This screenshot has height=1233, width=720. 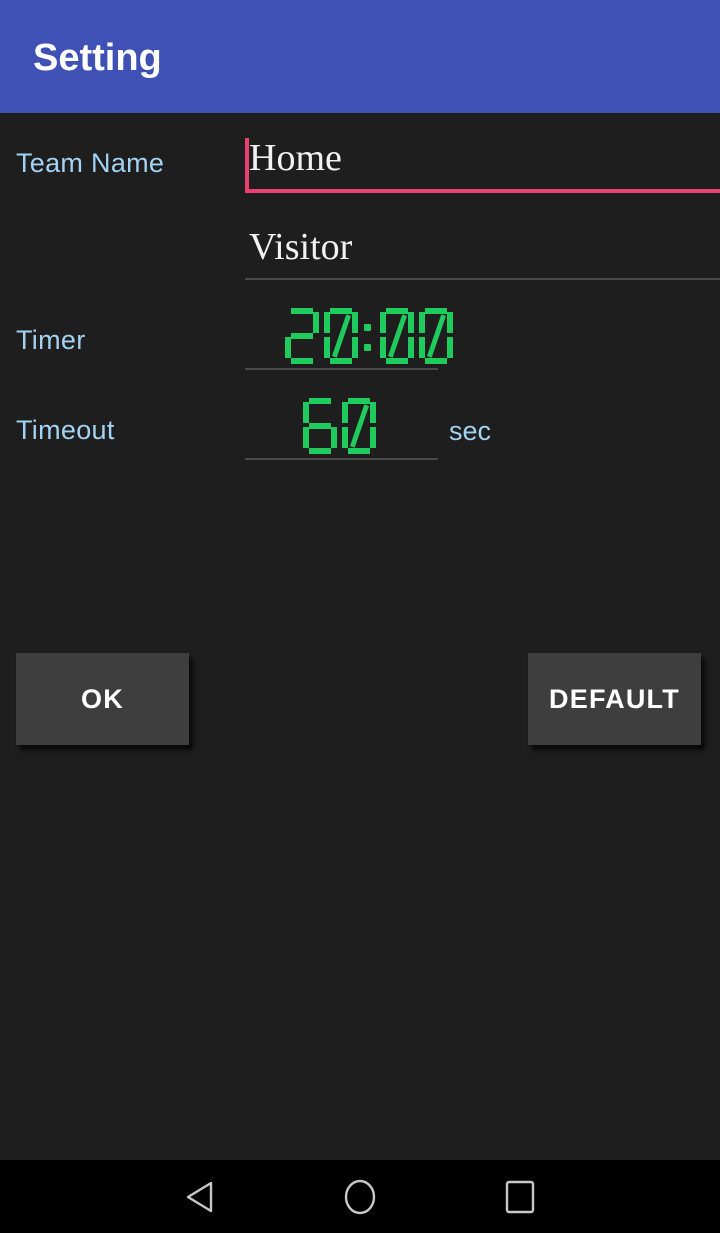 I want to click on team-name-label: Team Name, so click(x=90, y=163).